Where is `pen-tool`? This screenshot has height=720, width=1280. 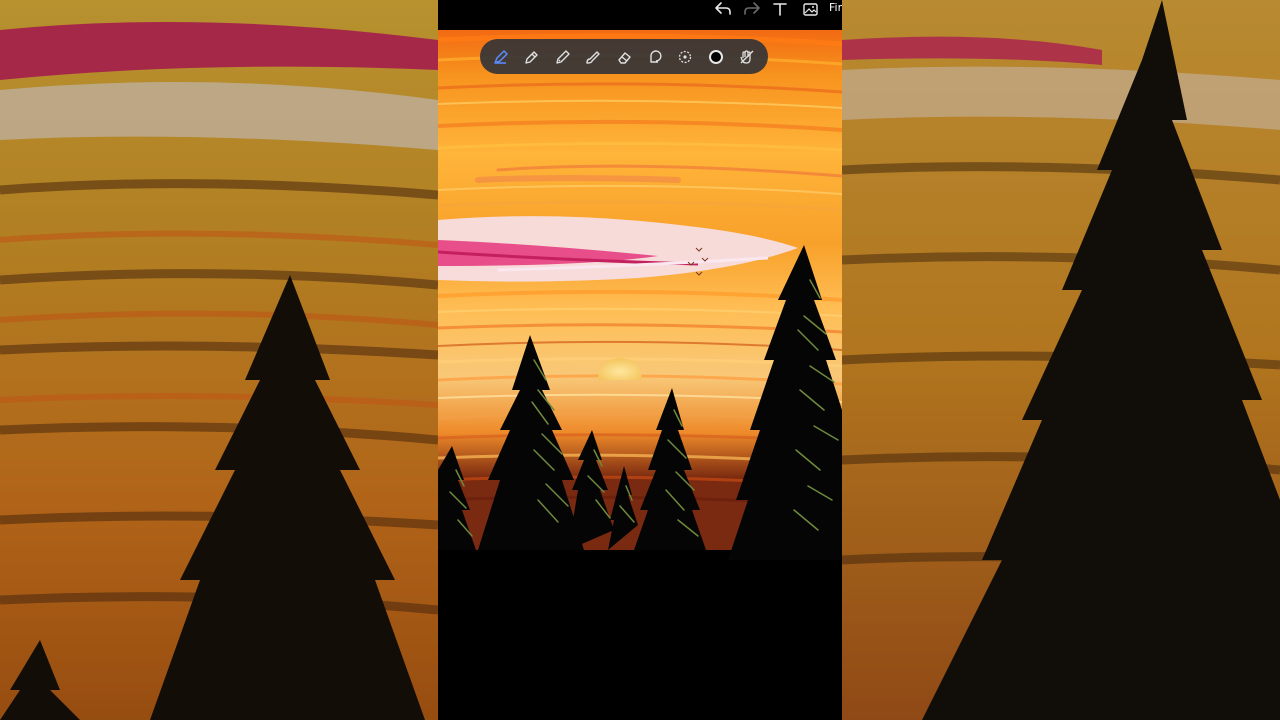
pen-tool is located at coordinates (501, 57).